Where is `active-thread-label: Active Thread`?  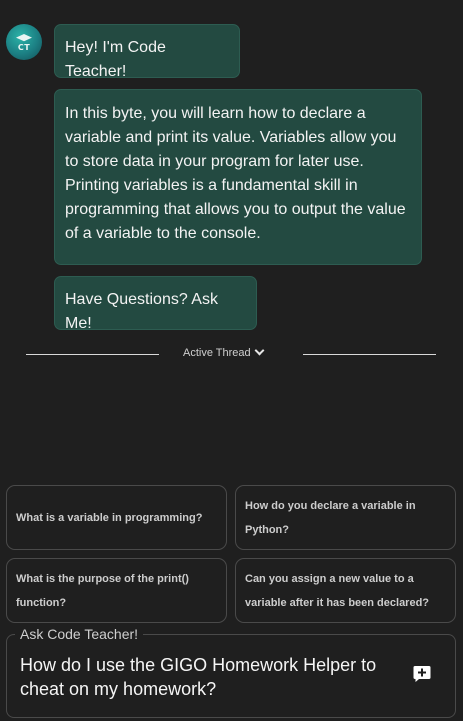 active-thread-label: Active Thread is located at coordinates (217, 353).